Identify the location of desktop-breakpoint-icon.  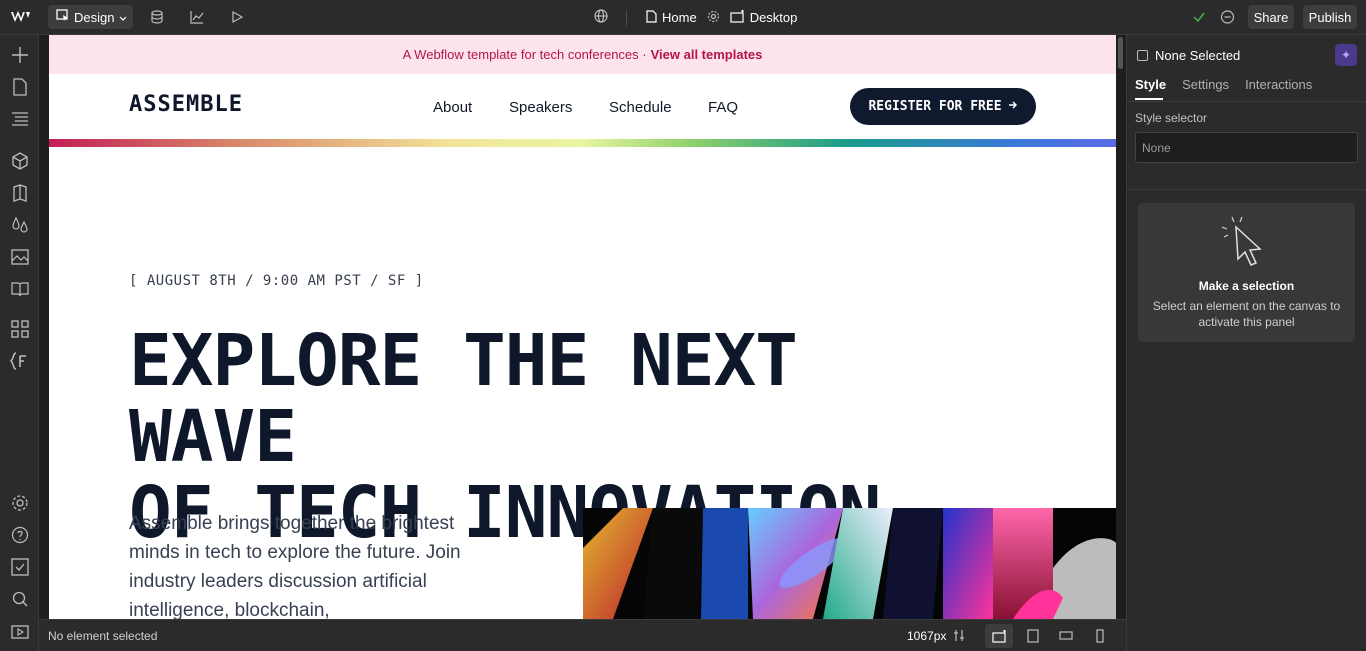
(737, 17).